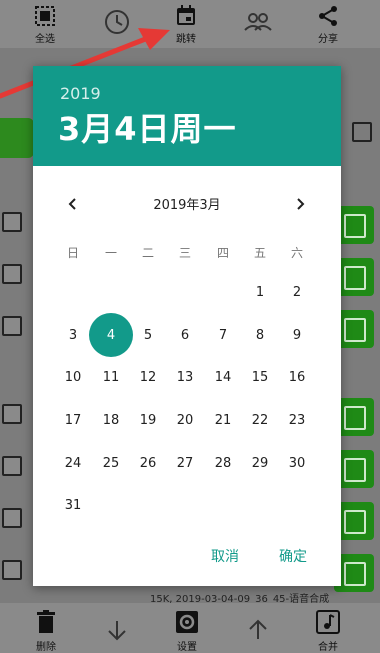 Image resolution: width=380 pixels, height=653 pixels. Describe the element at coordinates (293, 556) in the screenshot. I see `ok-button: 确定` at that location.